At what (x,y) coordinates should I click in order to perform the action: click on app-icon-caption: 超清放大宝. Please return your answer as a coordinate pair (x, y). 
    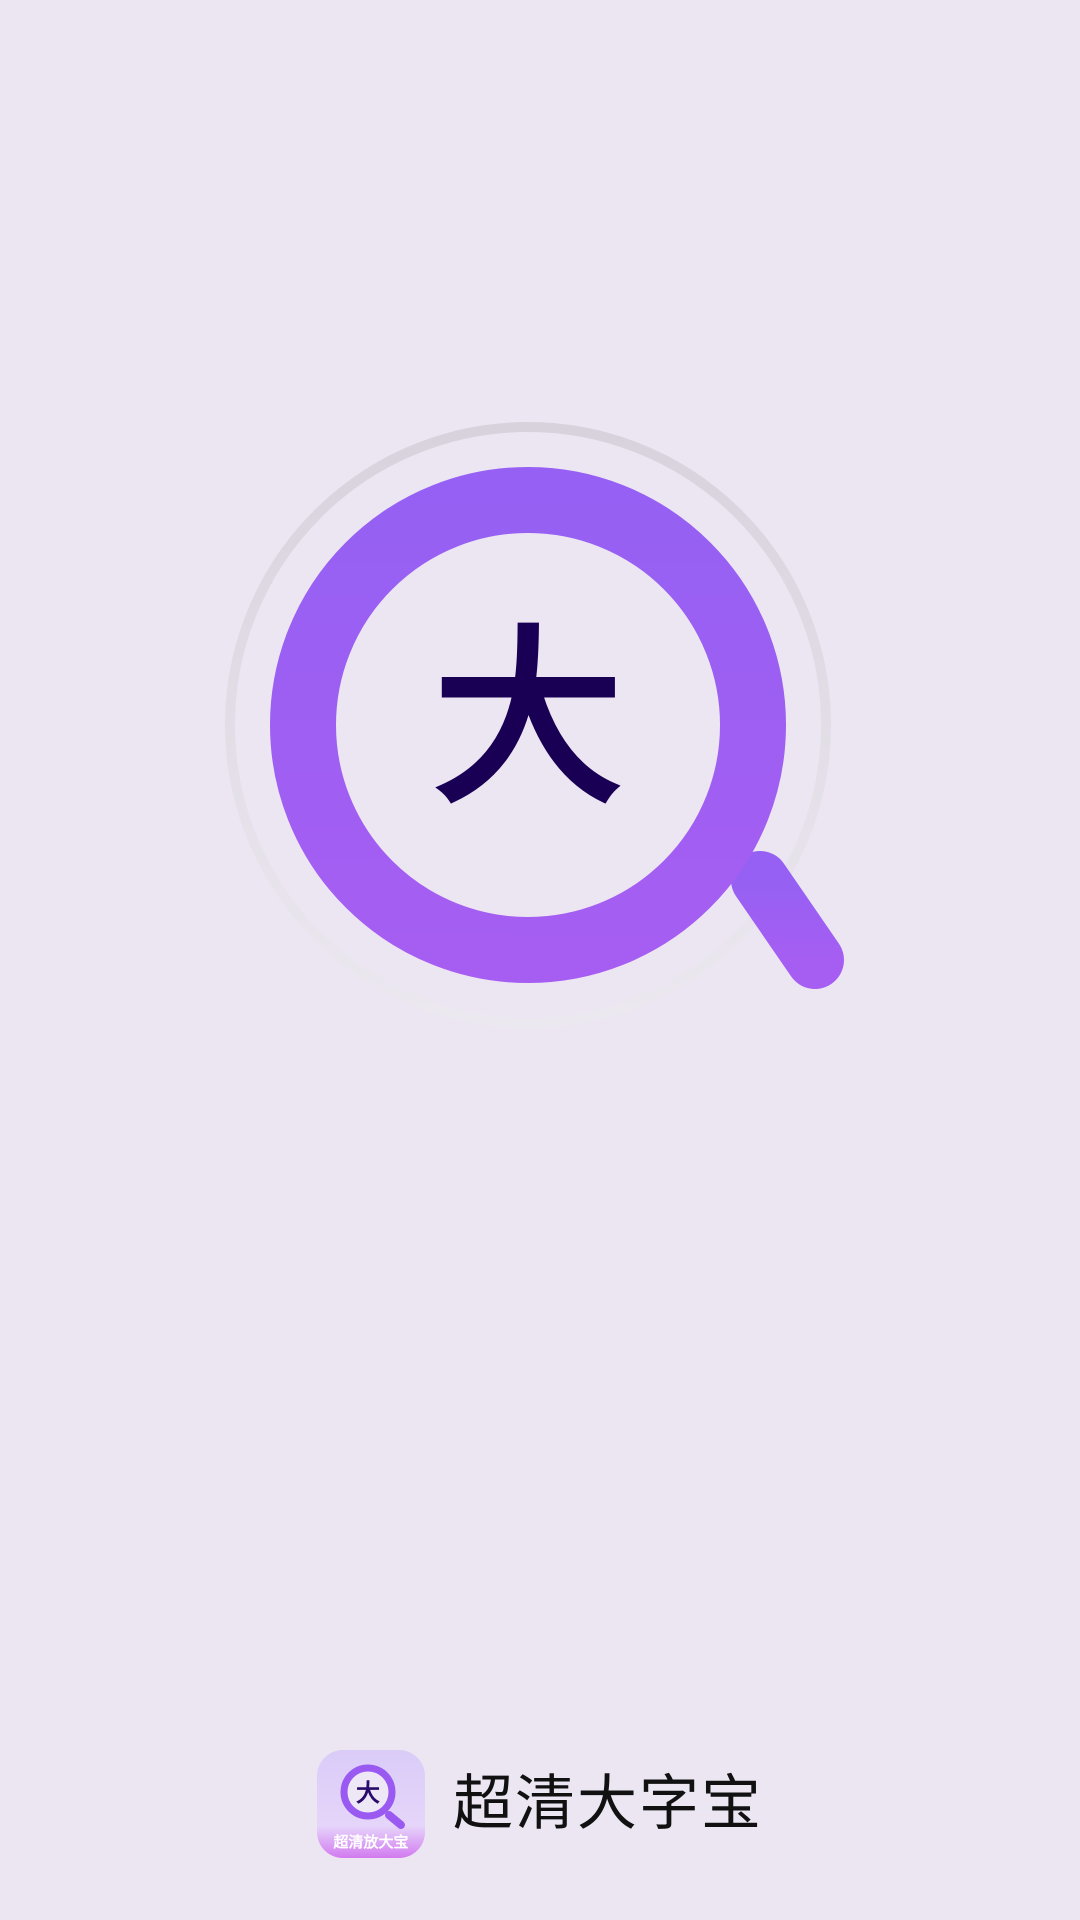
    Looking at the image, I should click on (371, 1842).